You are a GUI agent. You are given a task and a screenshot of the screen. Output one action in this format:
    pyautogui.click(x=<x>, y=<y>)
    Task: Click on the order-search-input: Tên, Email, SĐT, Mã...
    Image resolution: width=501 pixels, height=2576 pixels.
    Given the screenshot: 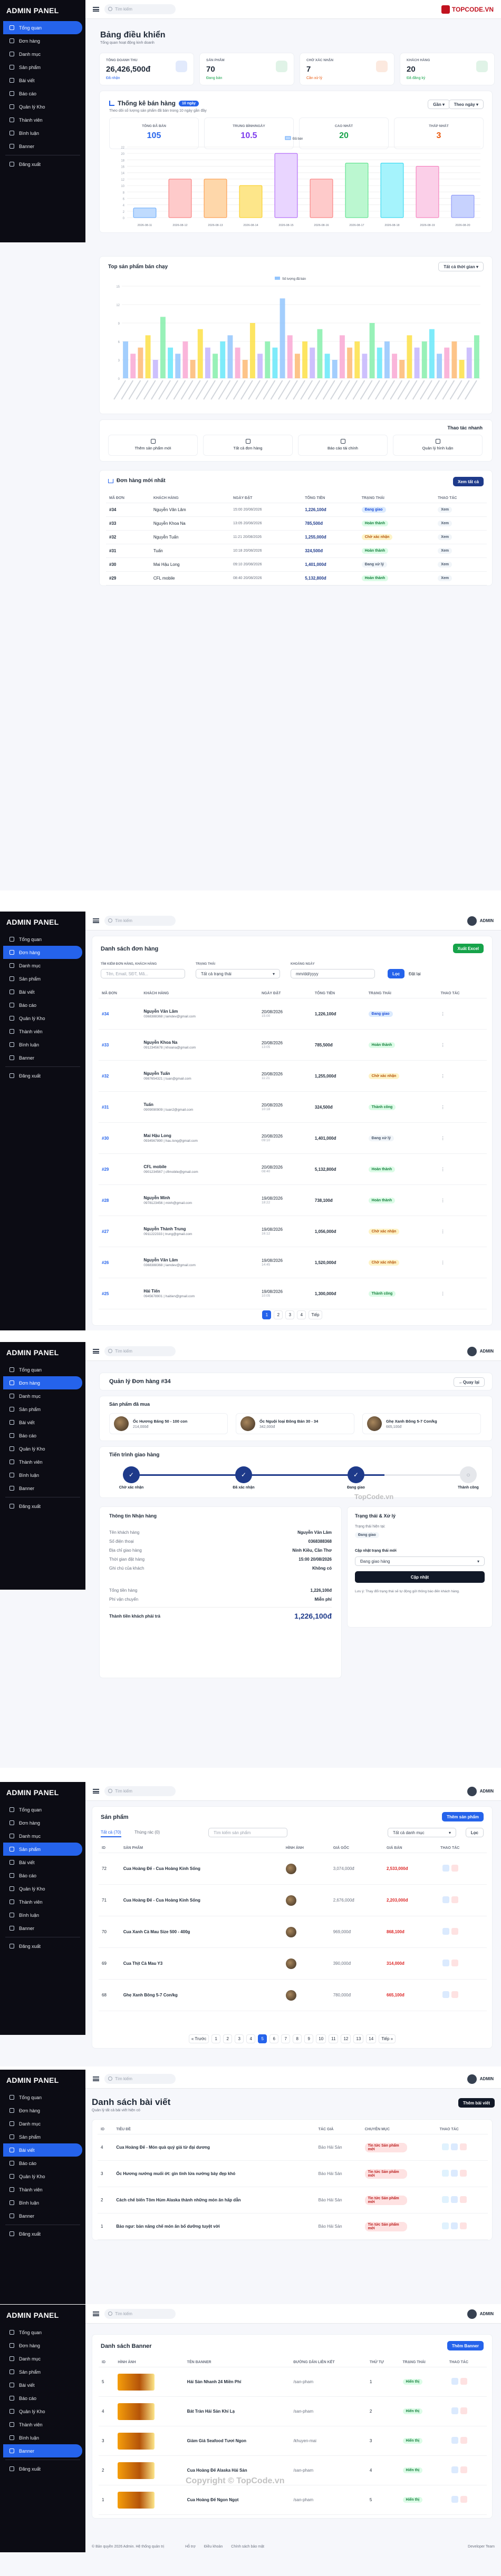 What is the action you would take?
    pyautogui.click(x=143, y=973)
    